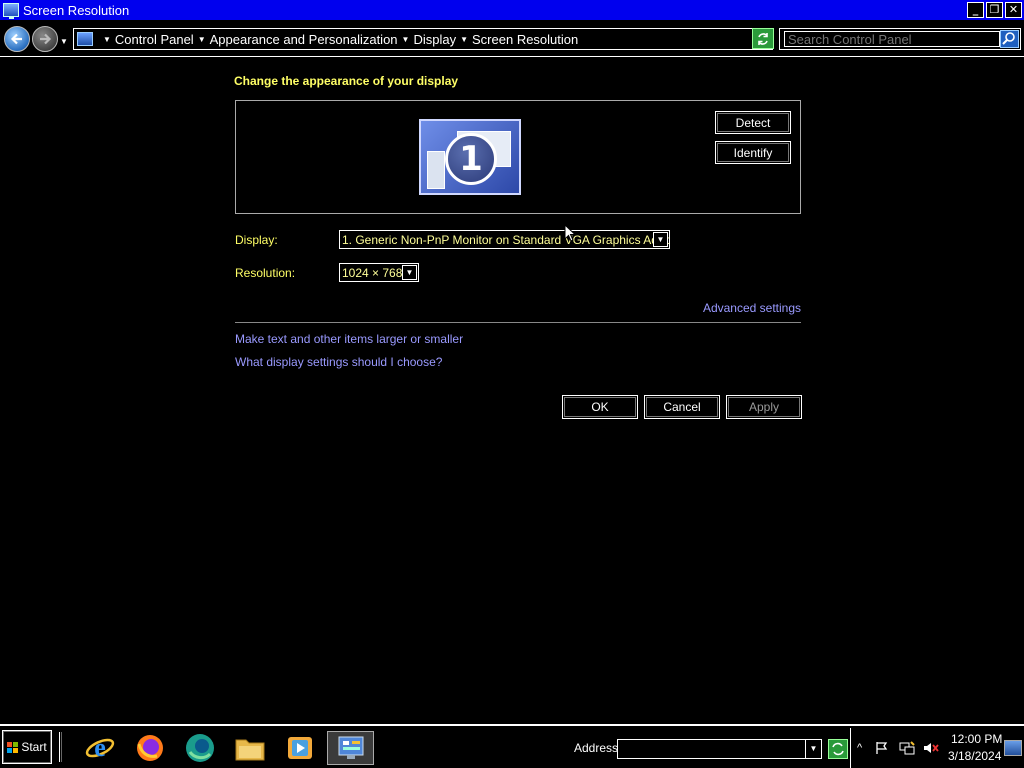 This screenshot has width=1024, height=768. I want to click on windows-logo-icon, so click(13, 747).